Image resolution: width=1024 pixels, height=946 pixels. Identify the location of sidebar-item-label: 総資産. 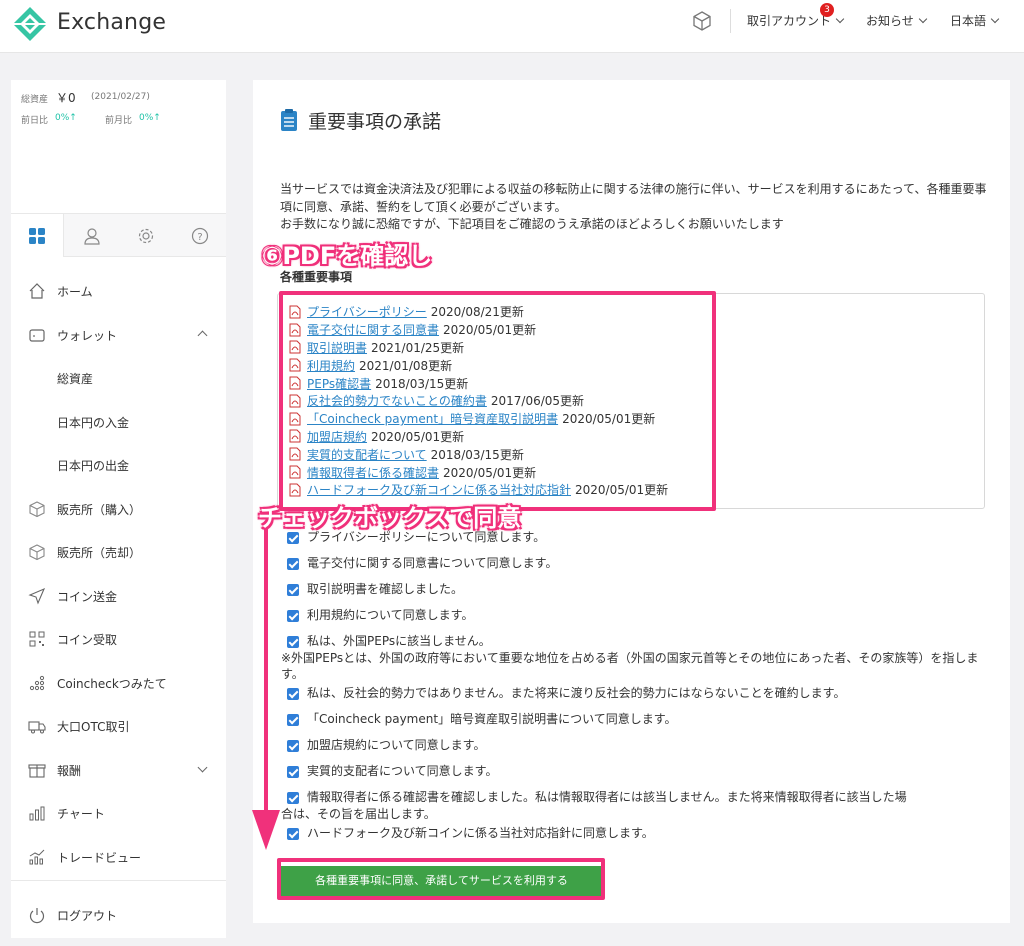
(75, 379).